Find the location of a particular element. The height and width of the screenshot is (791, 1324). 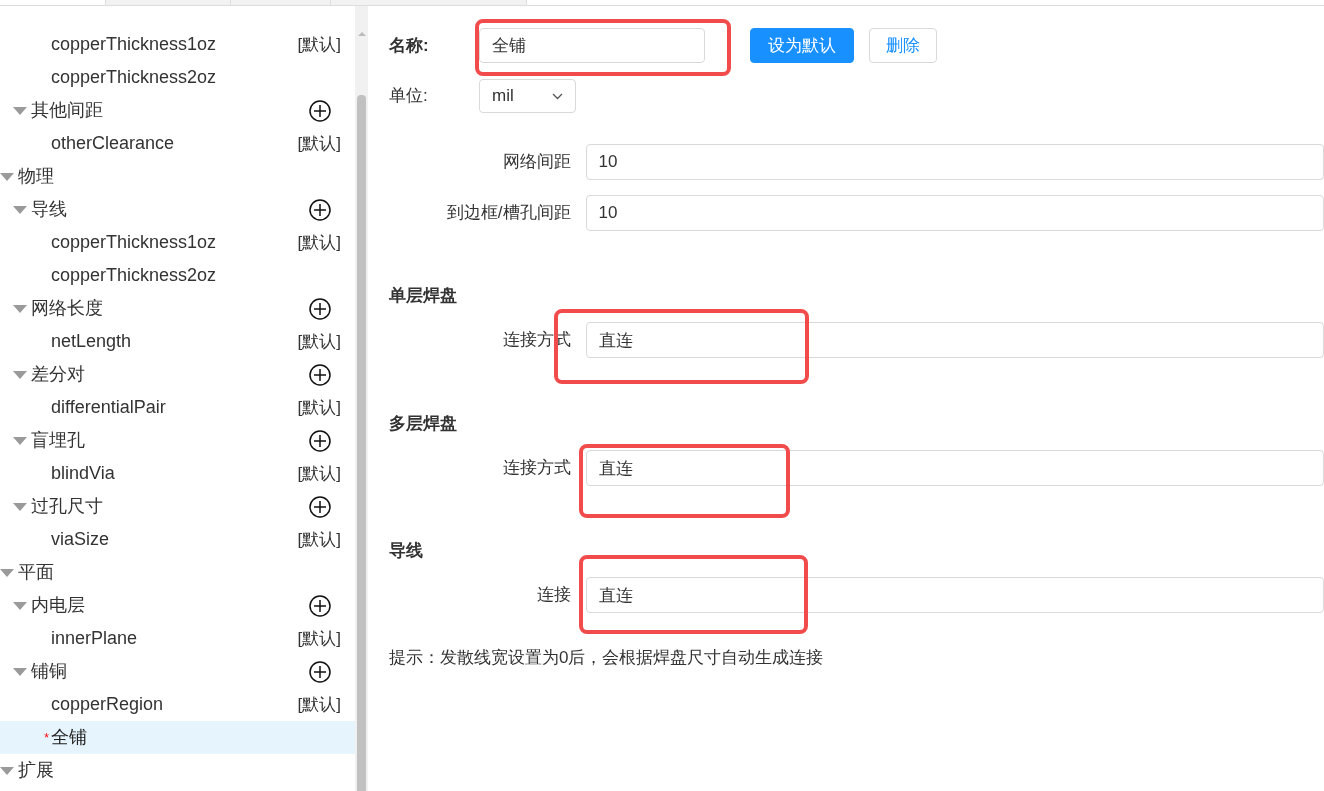

tree-item: *全铺 is located at coordinates (177, 737).